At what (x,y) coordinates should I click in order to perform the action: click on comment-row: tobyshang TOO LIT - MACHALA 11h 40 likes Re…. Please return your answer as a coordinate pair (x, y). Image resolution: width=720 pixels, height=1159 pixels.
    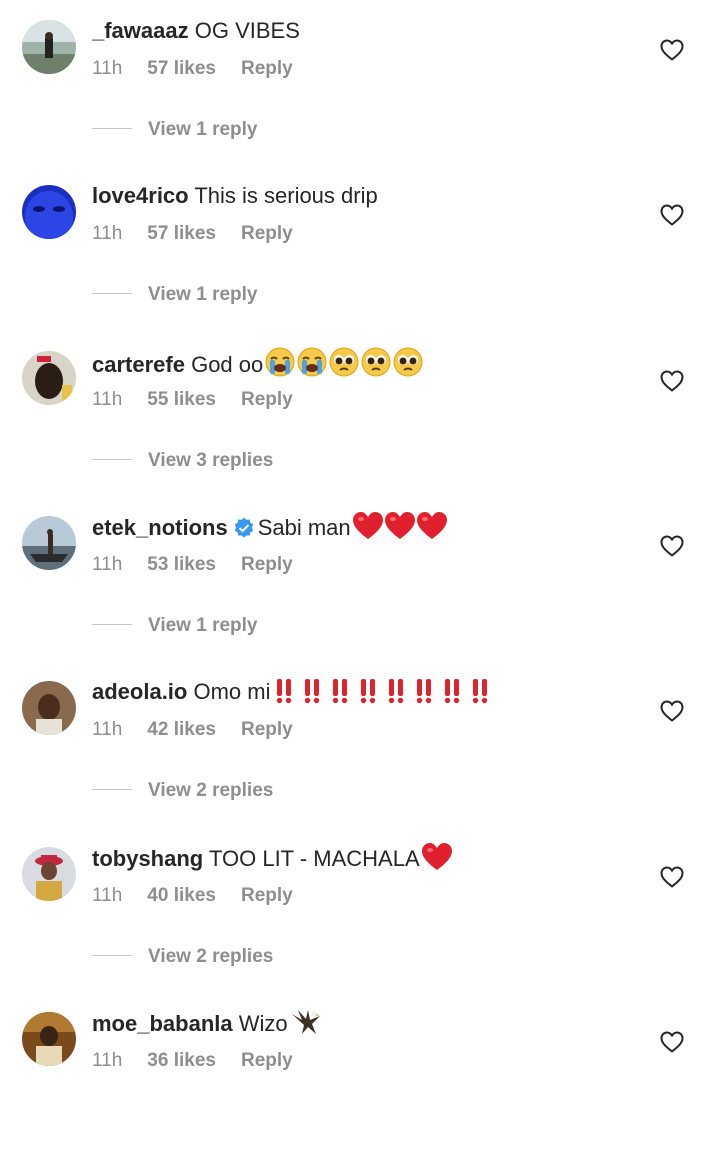
    Looking at the image, I should click on (360, 911).